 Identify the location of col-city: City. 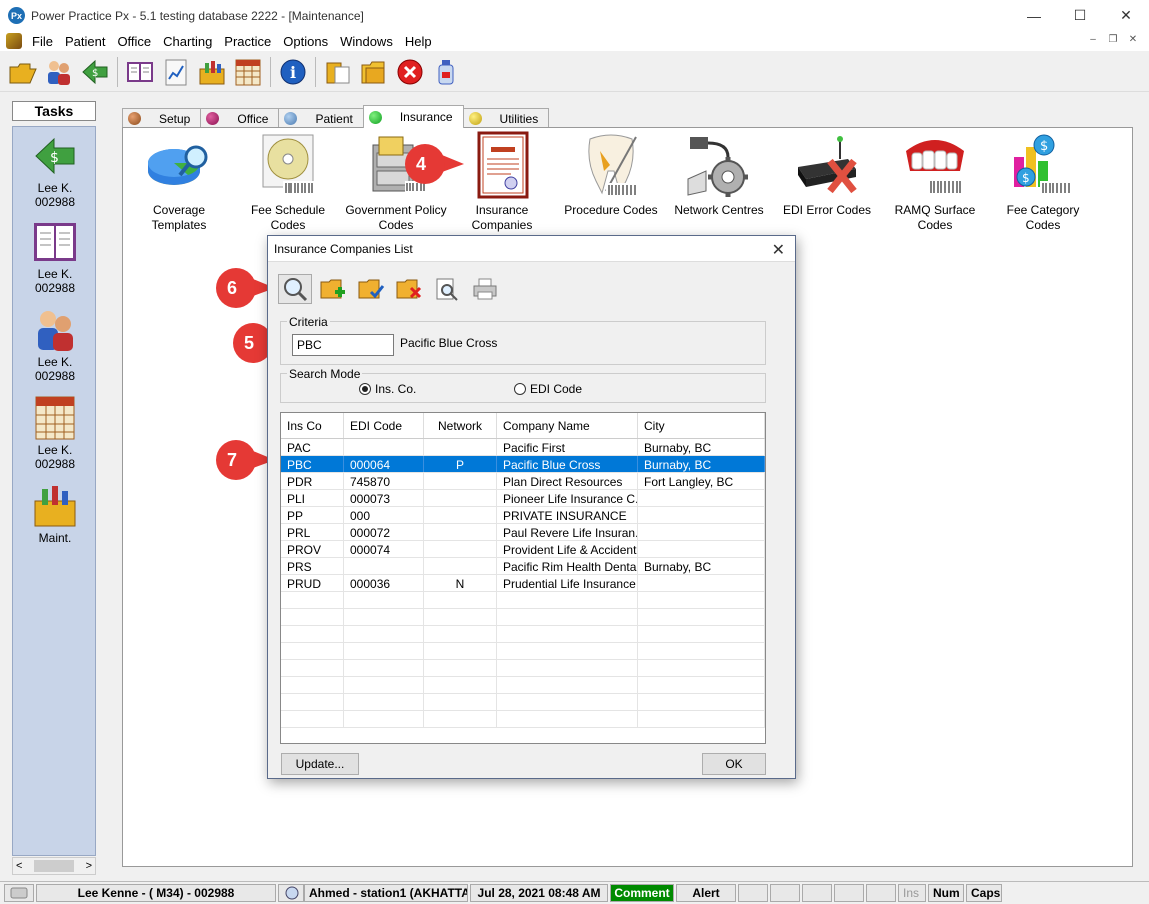
(701, 425).